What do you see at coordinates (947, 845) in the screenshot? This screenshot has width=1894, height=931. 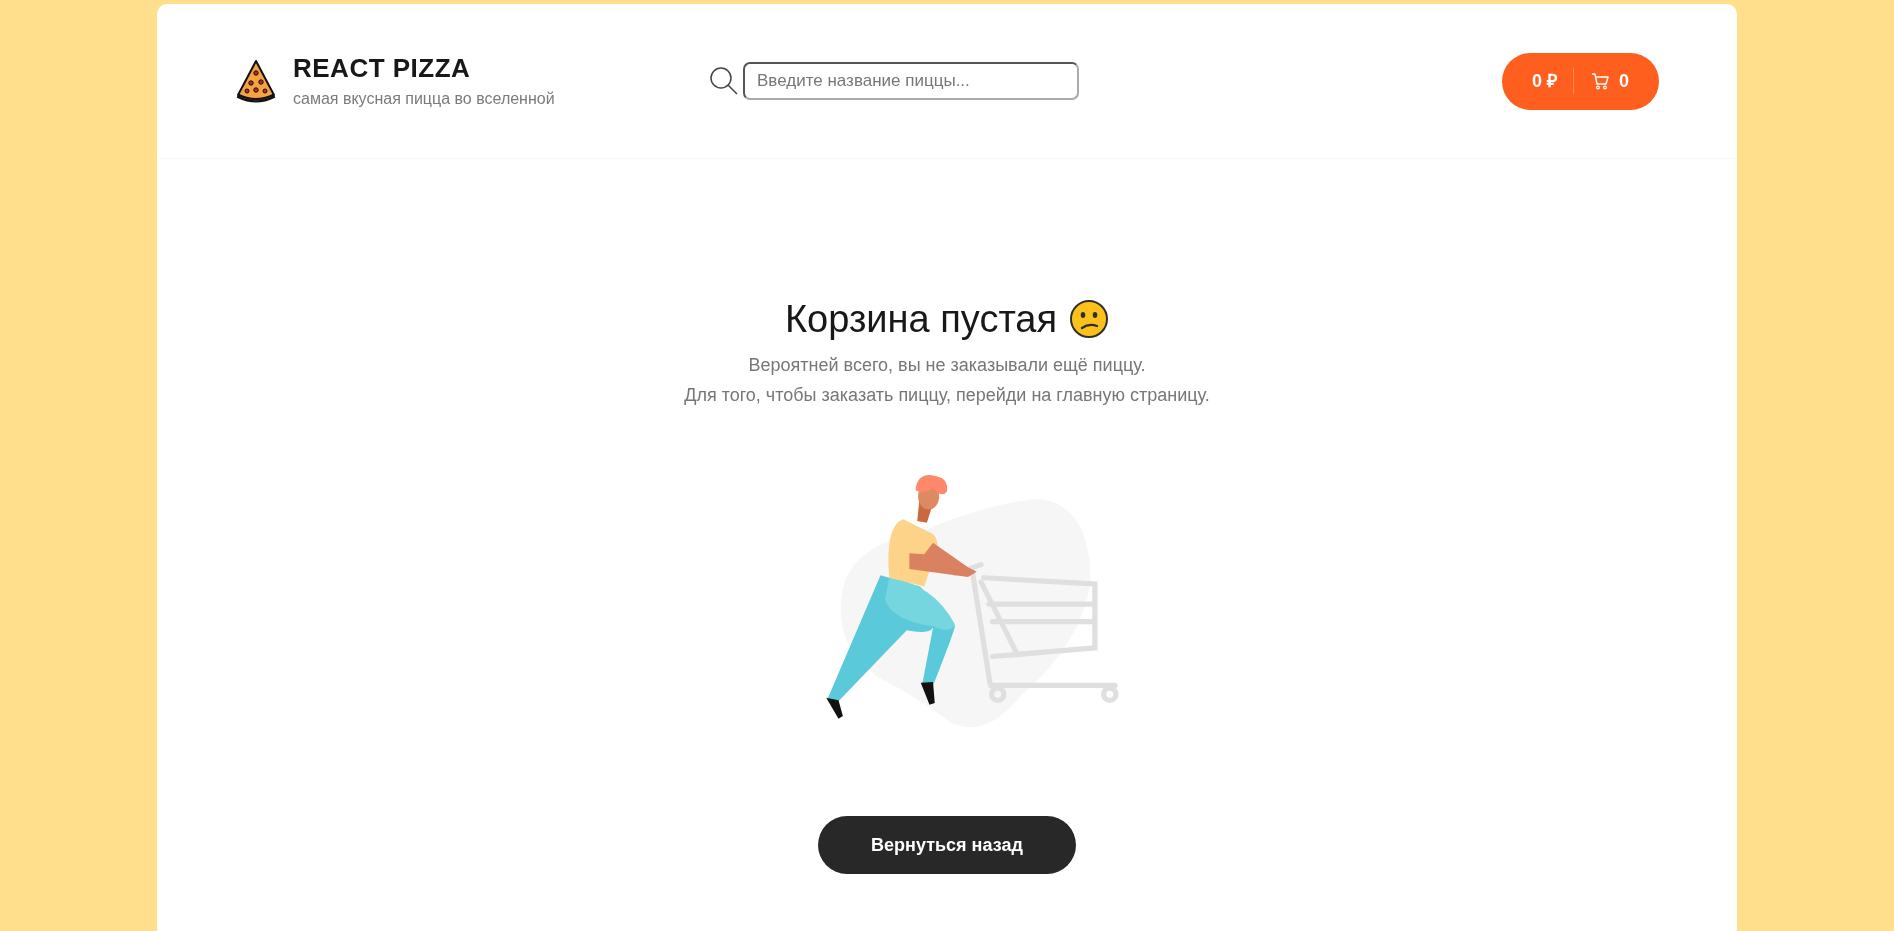 I see `back-button: Вернуться назад` at bounding box center [947, 845].